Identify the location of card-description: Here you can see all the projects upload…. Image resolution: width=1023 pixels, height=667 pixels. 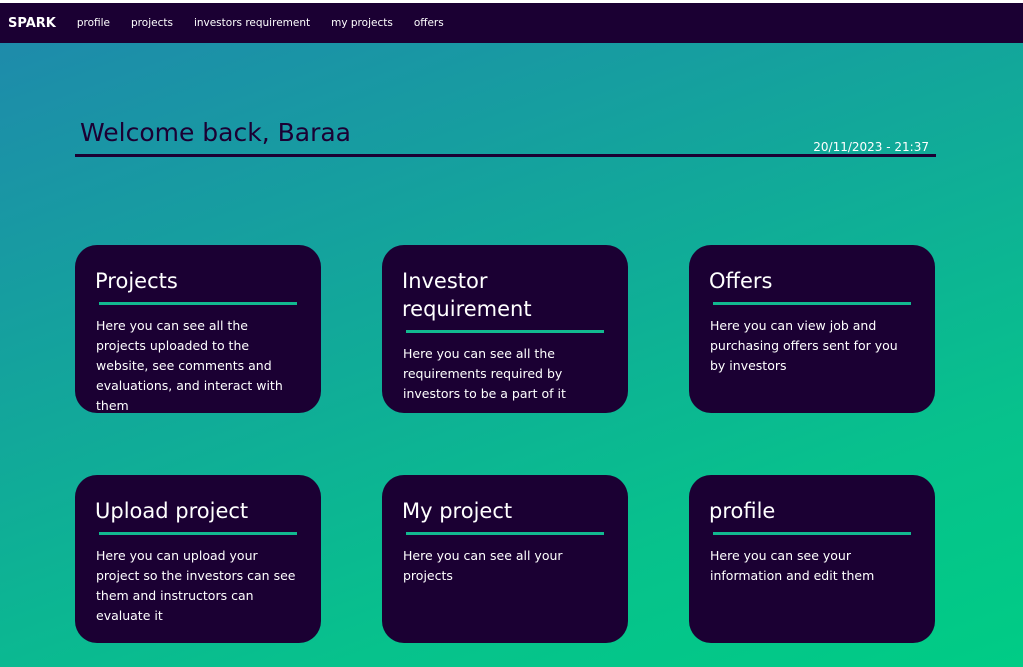
(189, 365).